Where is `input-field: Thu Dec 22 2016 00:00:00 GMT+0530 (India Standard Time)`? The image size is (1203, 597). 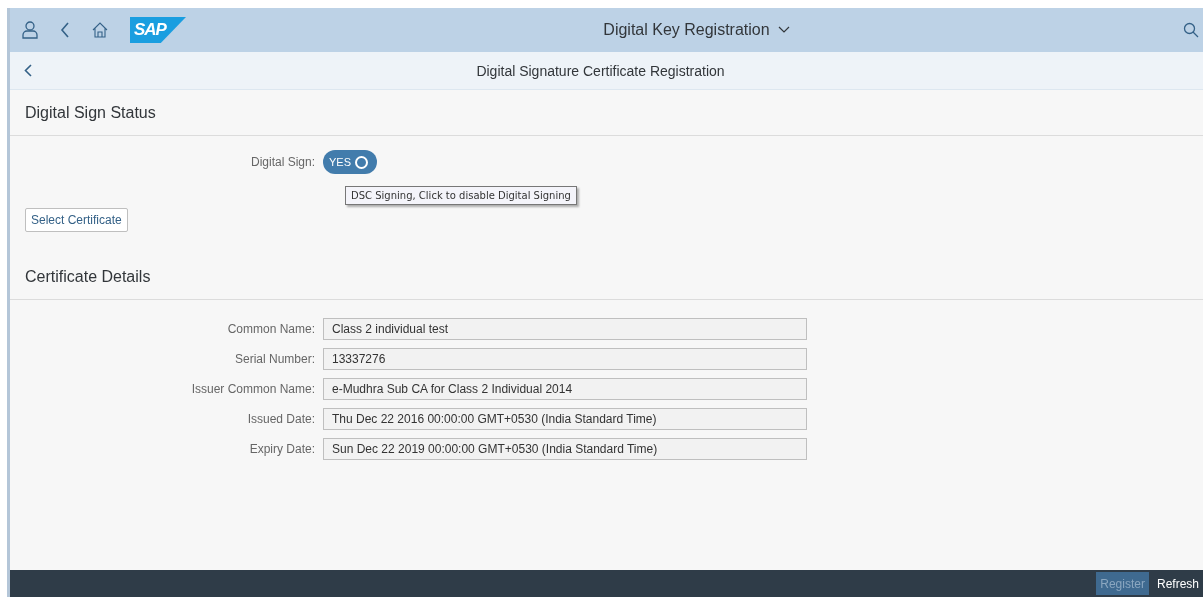
input-field: Thu Dec 22 2016 00:00:00 GMT+0530 (India Standard Time) is located at coordinates (565, 419).